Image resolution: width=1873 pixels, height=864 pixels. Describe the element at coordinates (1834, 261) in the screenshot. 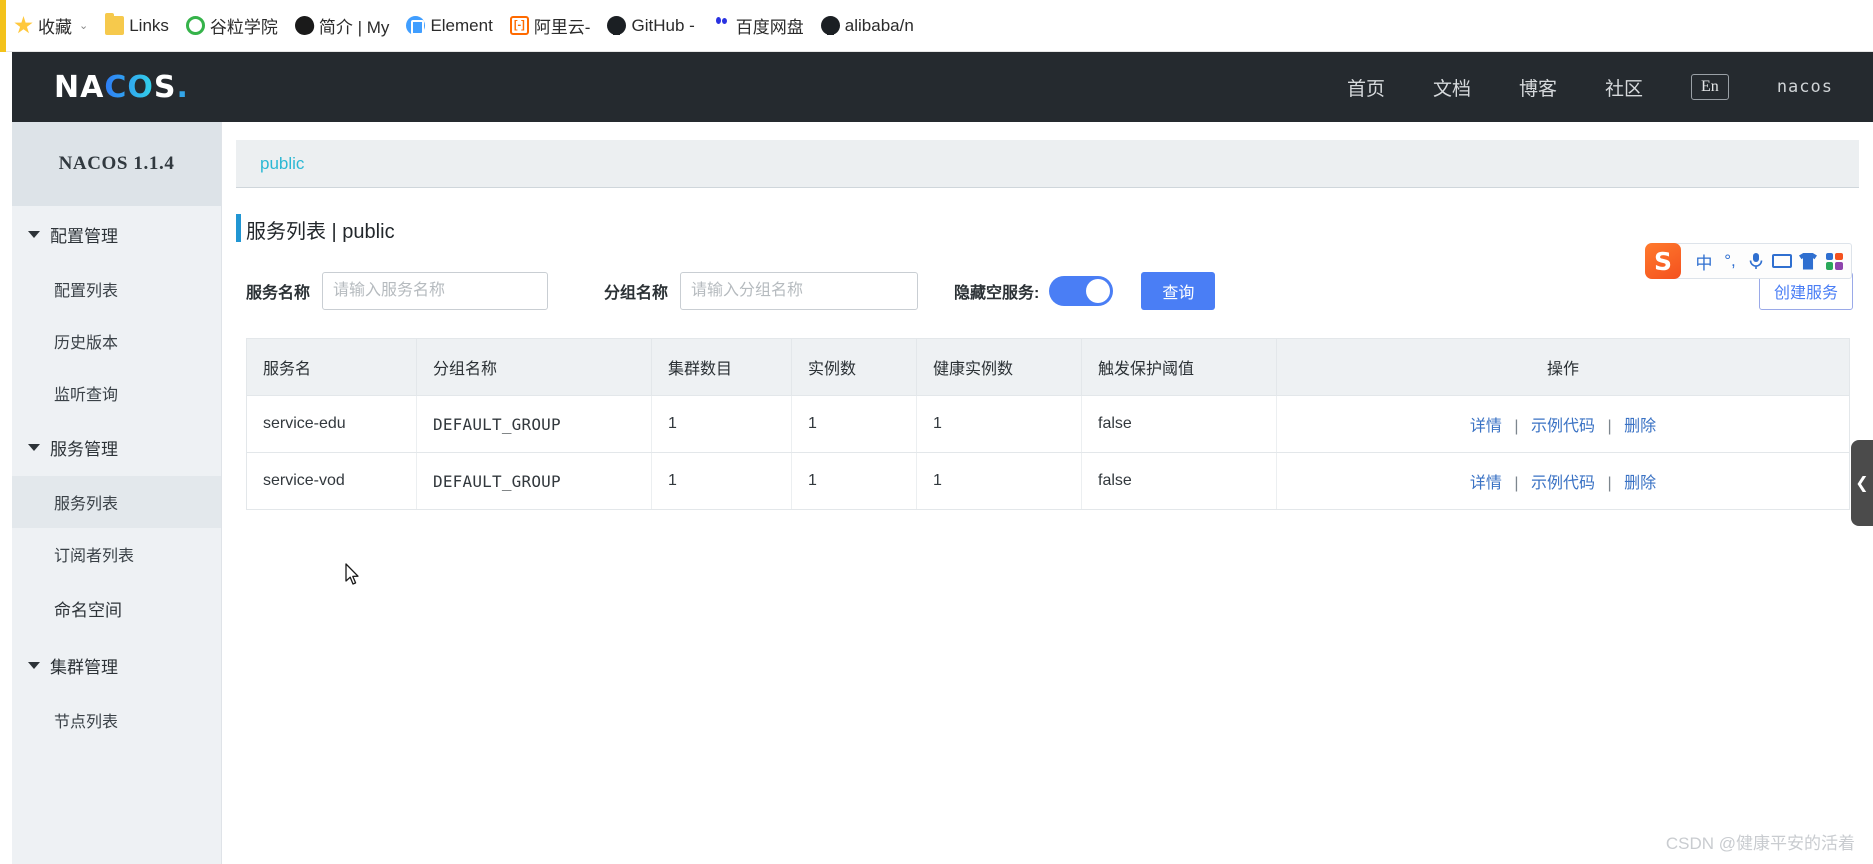

I see `toolbox-icon` at that location.